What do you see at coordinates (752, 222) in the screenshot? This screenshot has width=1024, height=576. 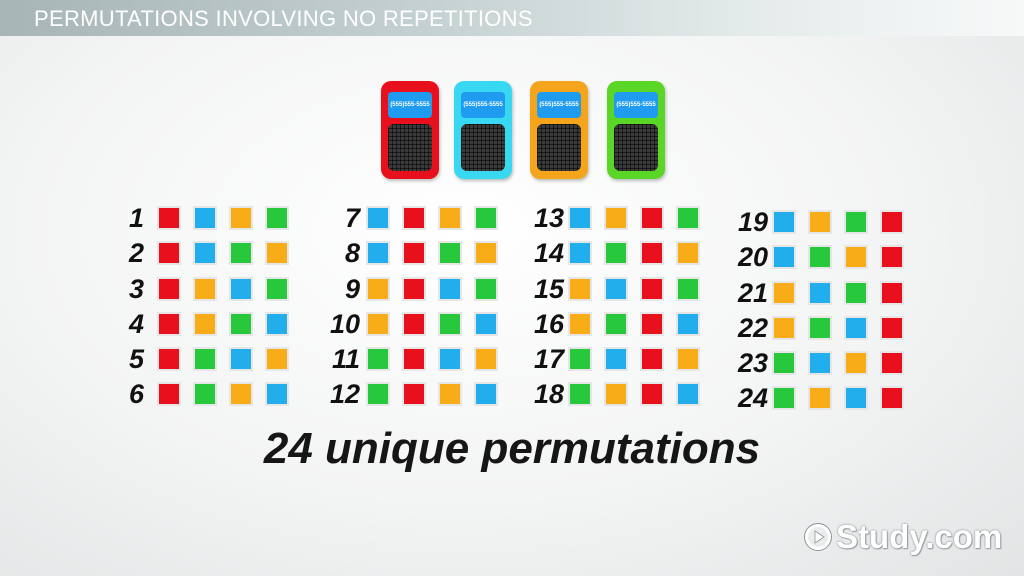 I see `permutation-number: 19` at bounding box center [752, 222].